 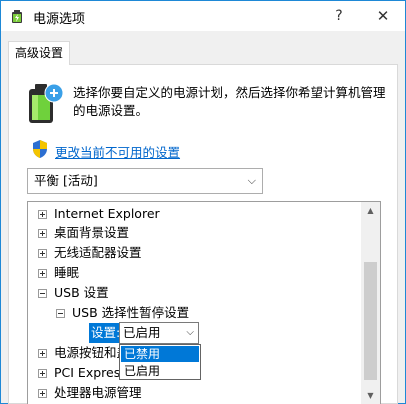 What do you see at coordinates (370, 395) in the screenshot?
I see `scroll-down-arrow-icon: ▼` at bounding box center [370, 395].